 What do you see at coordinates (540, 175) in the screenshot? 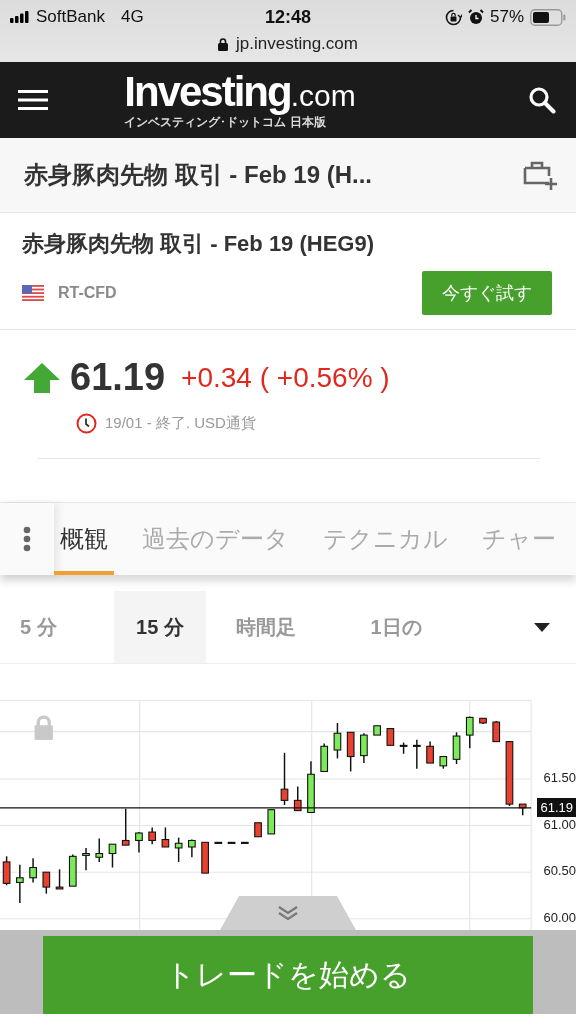
I see `add-to-portfolio-button` at bounding box center [540, 175].